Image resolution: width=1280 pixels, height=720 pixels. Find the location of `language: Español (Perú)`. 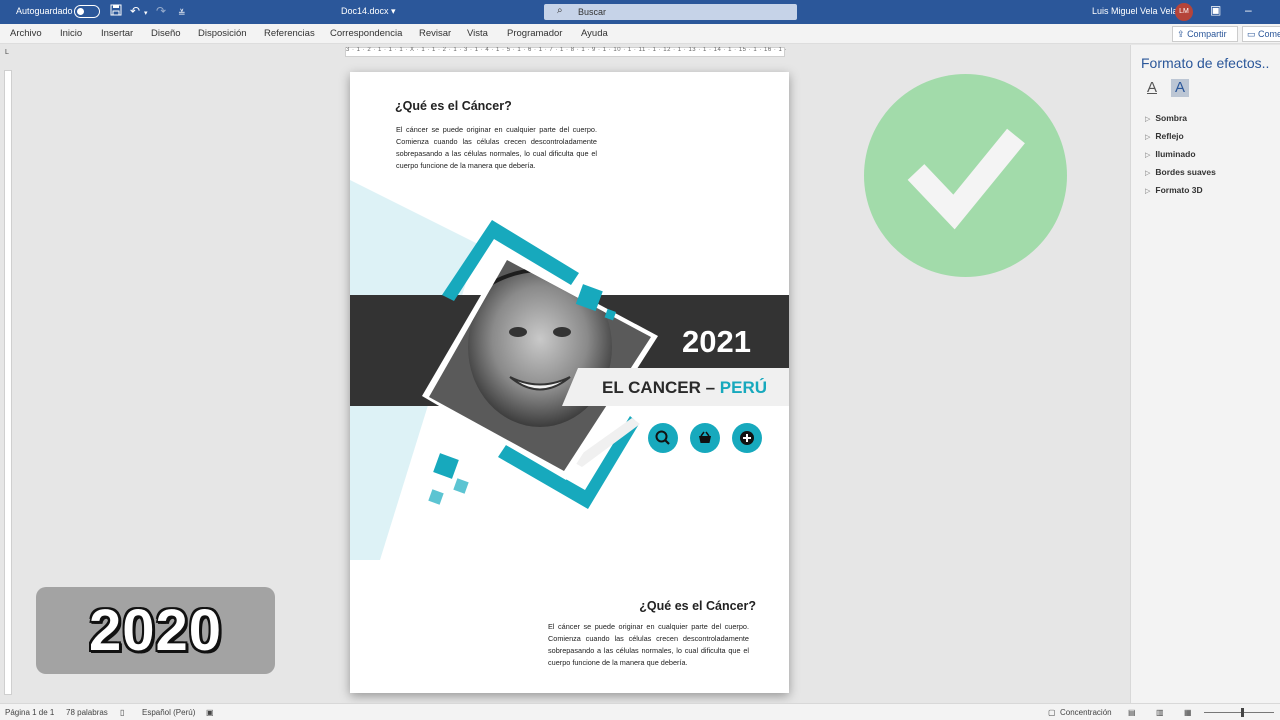

language: Español (Perú) is located at coordinates (168, 712).